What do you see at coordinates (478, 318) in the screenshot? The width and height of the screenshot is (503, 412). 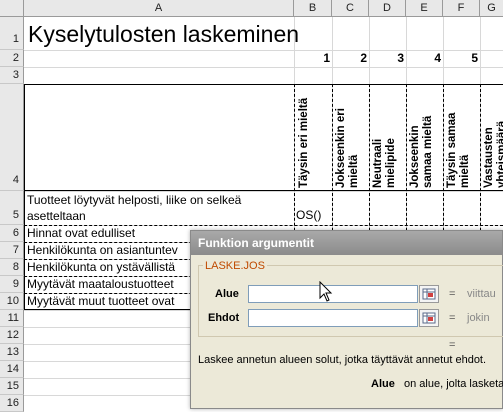 I see `arg2-hint: jokin` at bounding box center [478, 318].